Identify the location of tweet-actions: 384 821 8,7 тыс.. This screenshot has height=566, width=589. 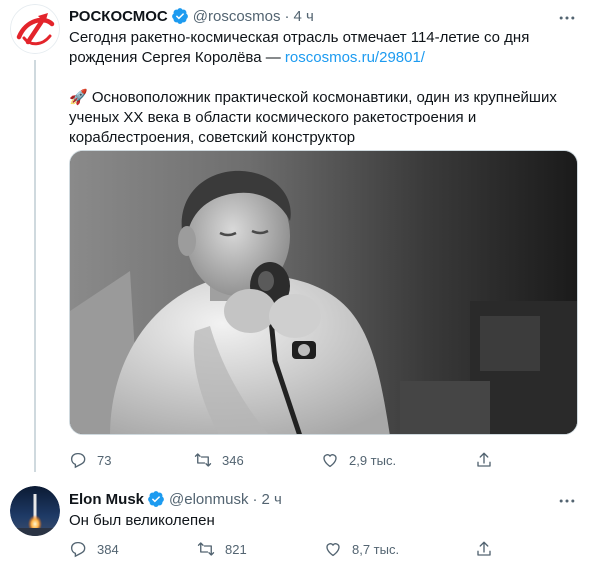
(284, 549).